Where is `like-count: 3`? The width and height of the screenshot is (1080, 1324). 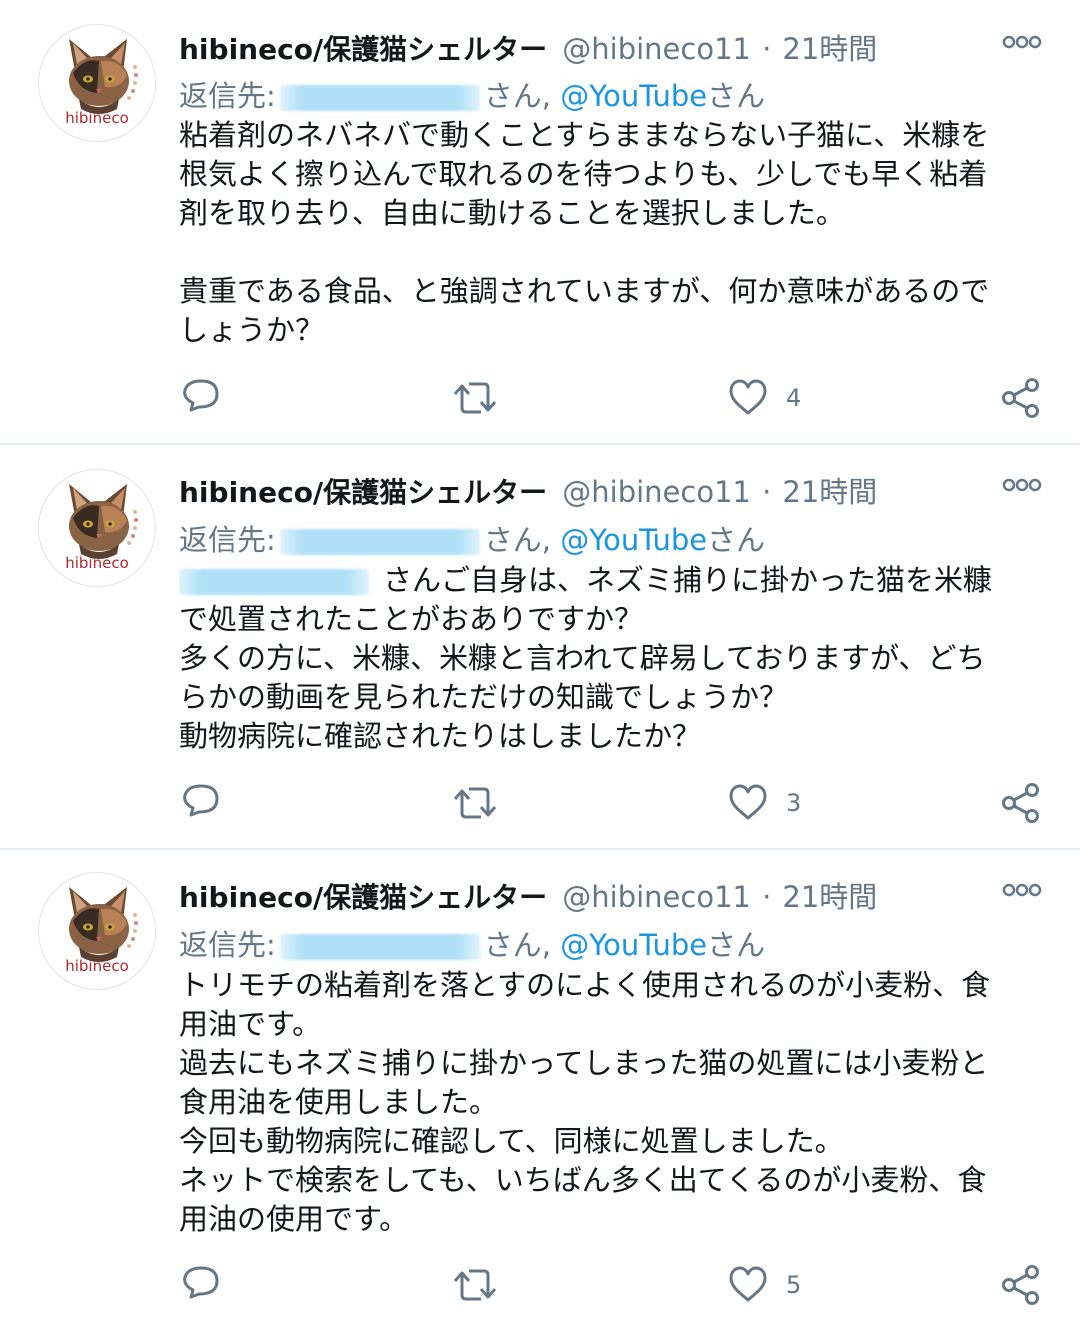 like-count: 3 is located at coordinates (794, 803).